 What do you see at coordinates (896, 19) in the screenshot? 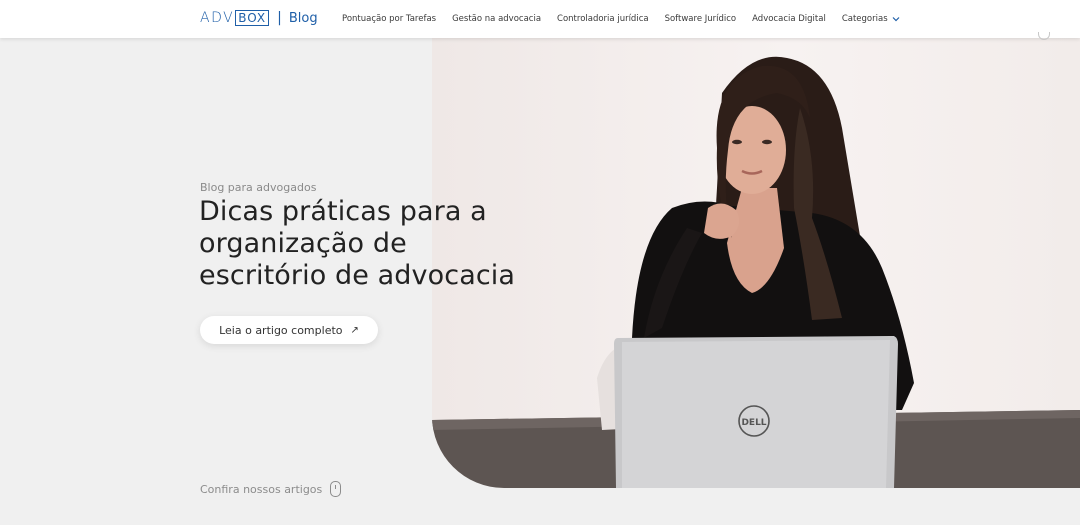
I see `chevron-down-icon` at bounding box center [896, 19].